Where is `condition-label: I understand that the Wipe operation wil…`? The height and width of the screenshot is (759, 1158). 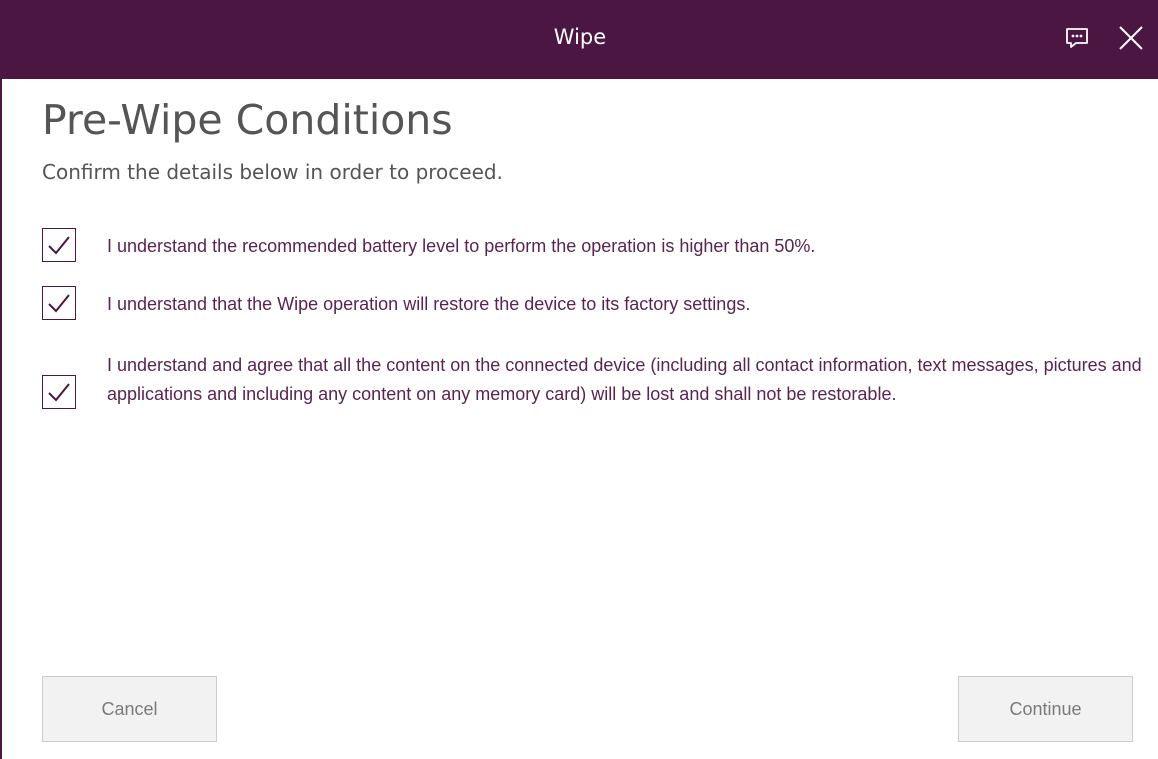 condition-label: I understand that the Wipe operation wil… is located at coordinates (429, 304).